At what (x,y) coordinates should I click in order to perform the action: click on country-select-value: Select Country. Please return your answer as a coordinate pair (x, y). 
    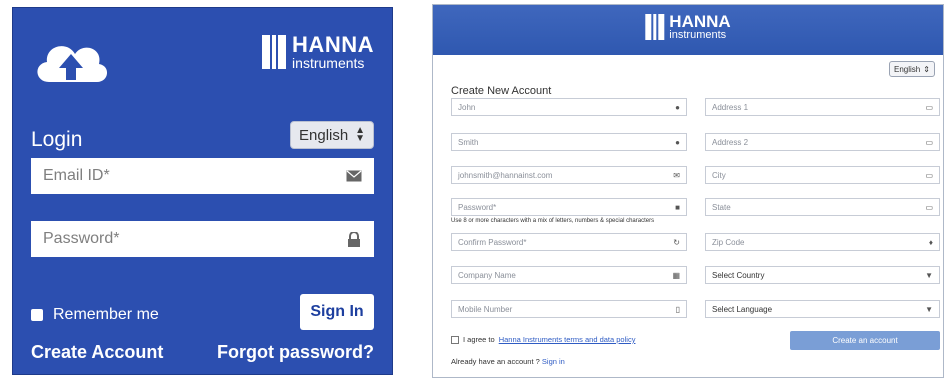
    Looking at the image, I should click on (738, 275).